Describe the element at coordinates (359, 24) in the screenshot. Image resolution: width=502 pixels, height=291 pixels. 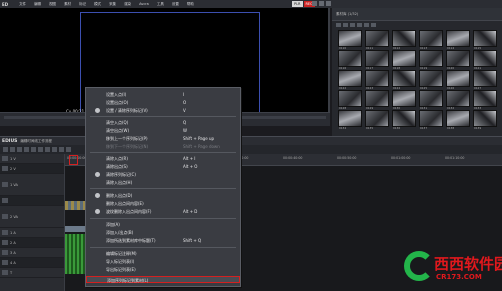
I see `add-clip-icon` at that location.